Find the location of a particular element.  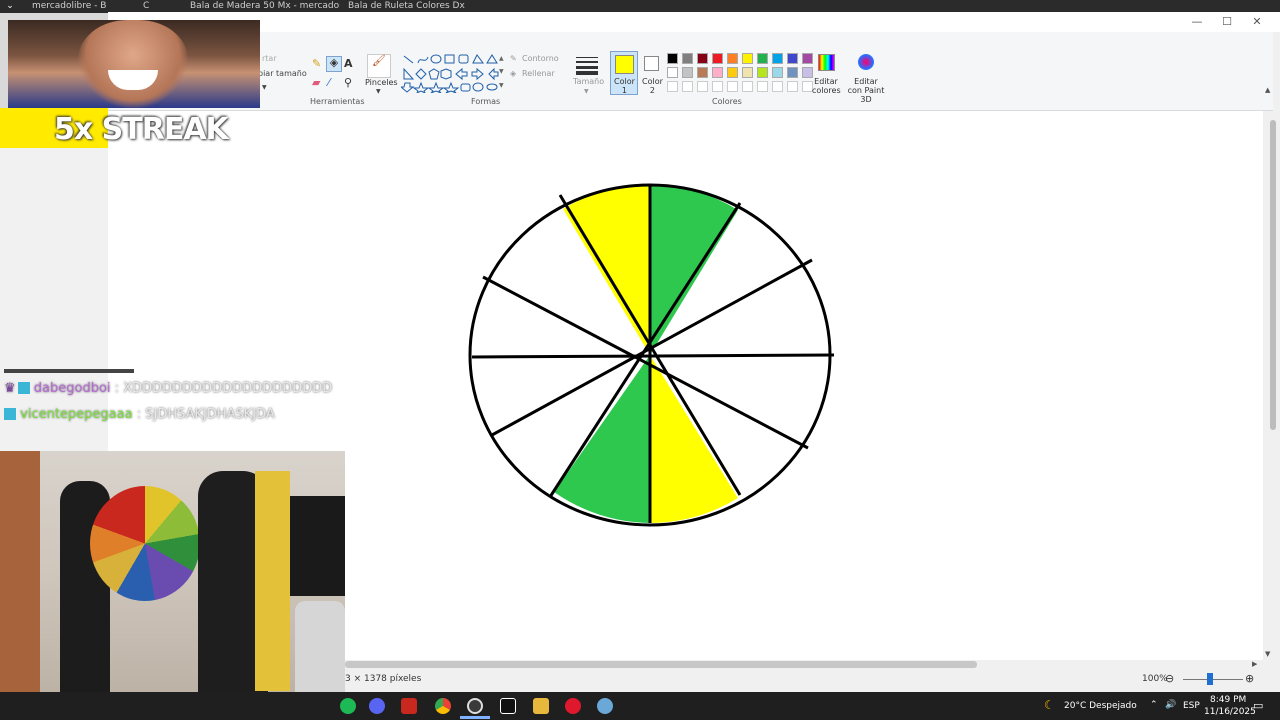

gallery-expand-icon: ▼ is located at coordinates (501, 85).